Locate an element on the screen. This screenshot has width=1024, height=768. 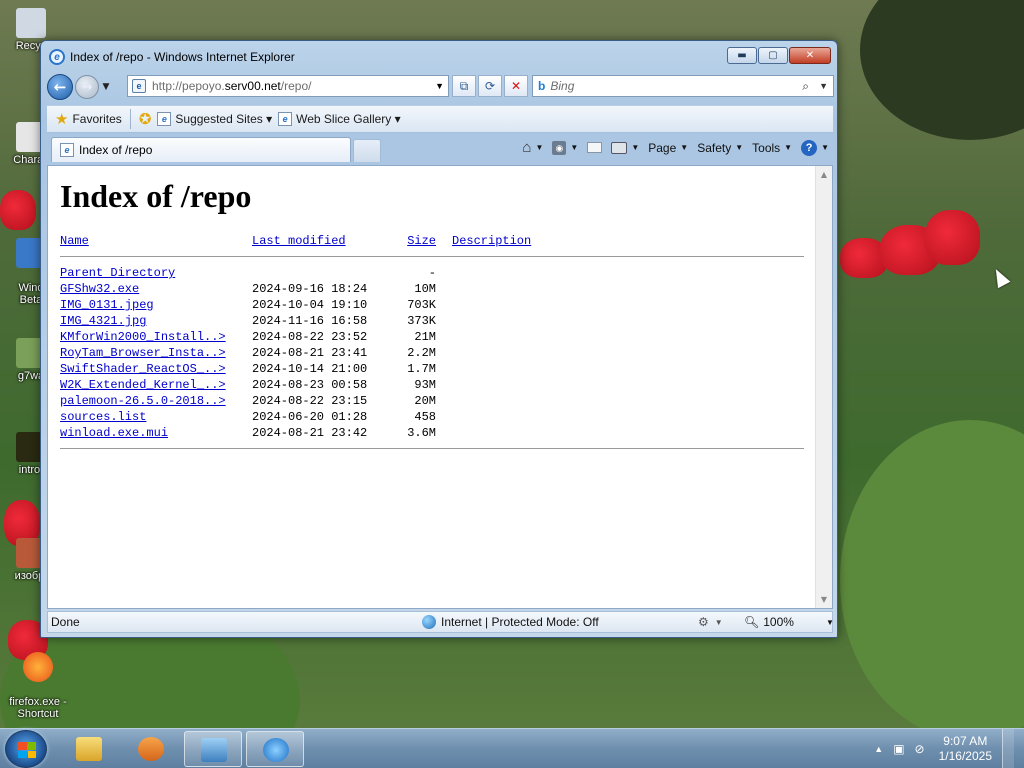
back-button: ← is located at coordinates (60, 87).